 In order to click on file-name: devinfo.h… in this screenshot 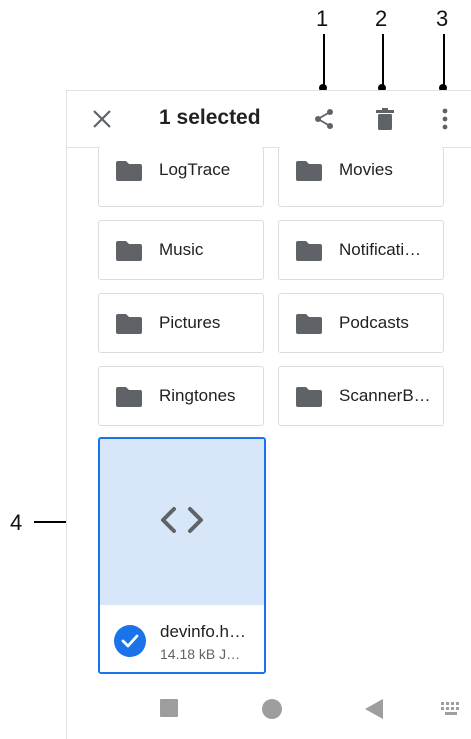, I will do `click(203, 631)`.